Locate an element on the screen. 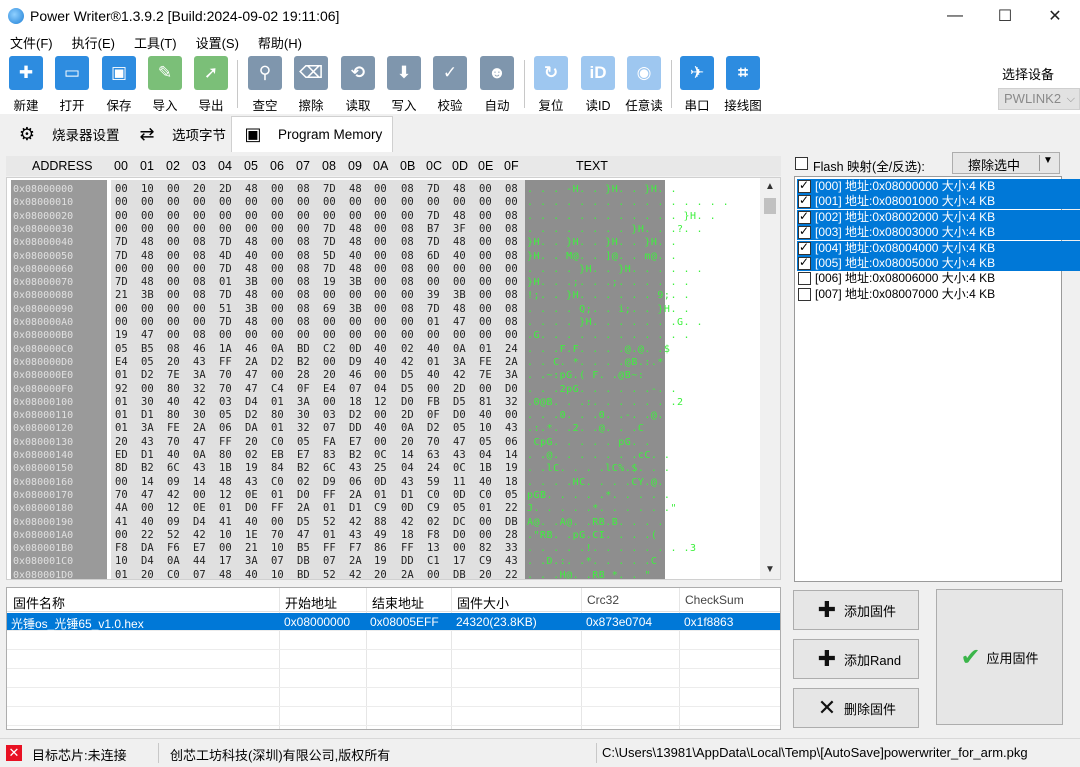  hex-byte: FF is located at coordinates (225, 442).